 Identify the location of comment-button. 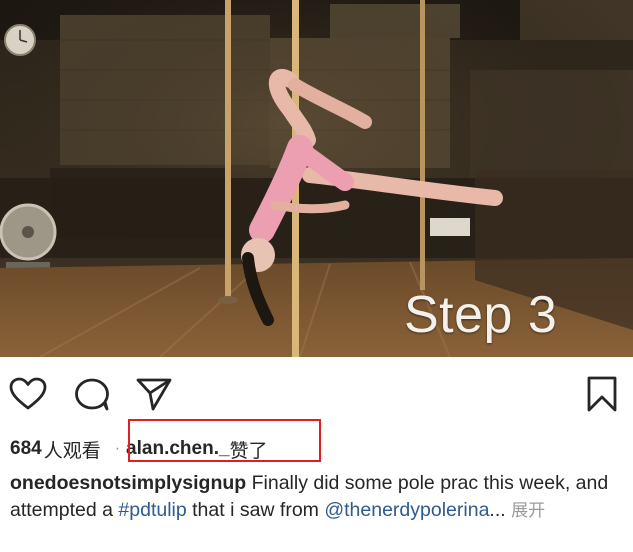
(92, 394).